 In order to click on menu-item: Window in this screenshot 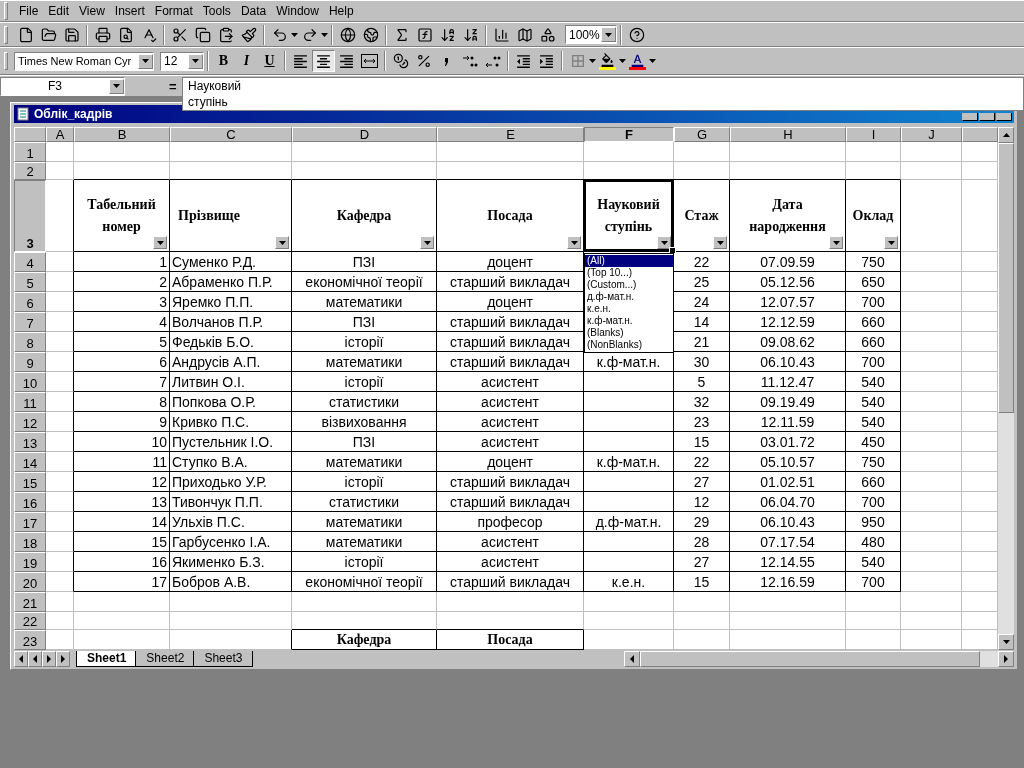, I will do `click(297, 11)`.